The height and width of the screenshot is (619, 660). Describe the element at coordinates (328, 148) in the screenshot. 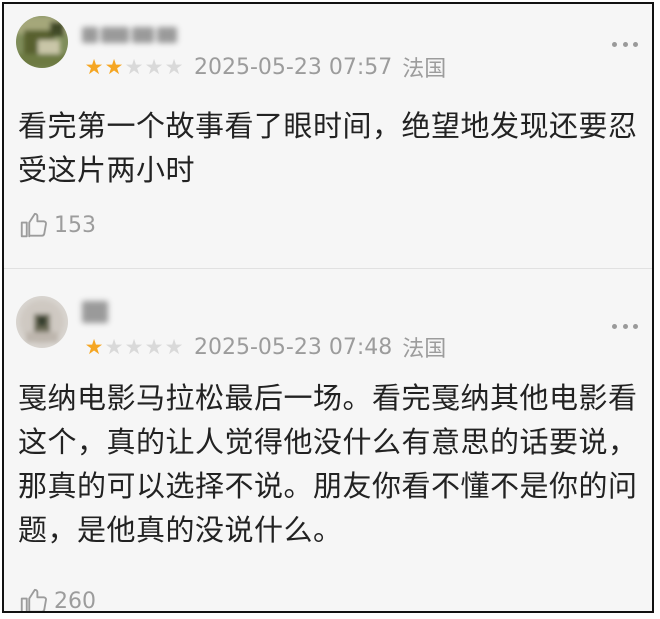

I see `comment-text: 看完第一个故事看了眼时间，绝望地发现还要忍受这片两小时` at that location.